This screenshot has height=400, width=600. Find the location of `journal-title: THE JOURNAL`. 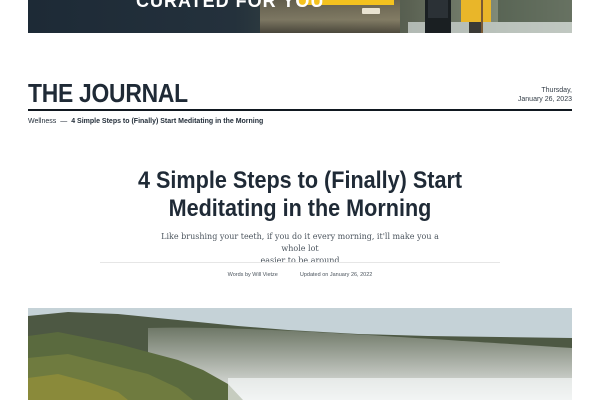

journal-title: THE JOURNAL is located at coordinates (108, 93).